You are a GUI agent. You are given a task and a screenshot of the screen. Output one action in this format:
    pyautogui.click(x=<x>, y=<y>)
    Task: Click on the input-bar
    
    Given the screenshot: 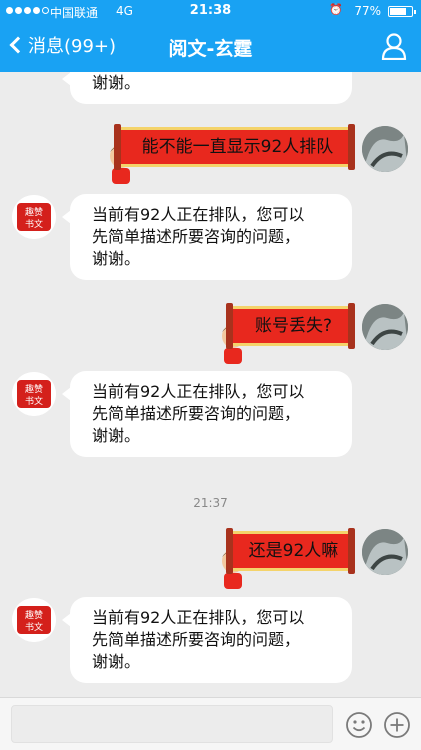 What is the action you would take?
    pyautogui.click(x=210, y=723)
    